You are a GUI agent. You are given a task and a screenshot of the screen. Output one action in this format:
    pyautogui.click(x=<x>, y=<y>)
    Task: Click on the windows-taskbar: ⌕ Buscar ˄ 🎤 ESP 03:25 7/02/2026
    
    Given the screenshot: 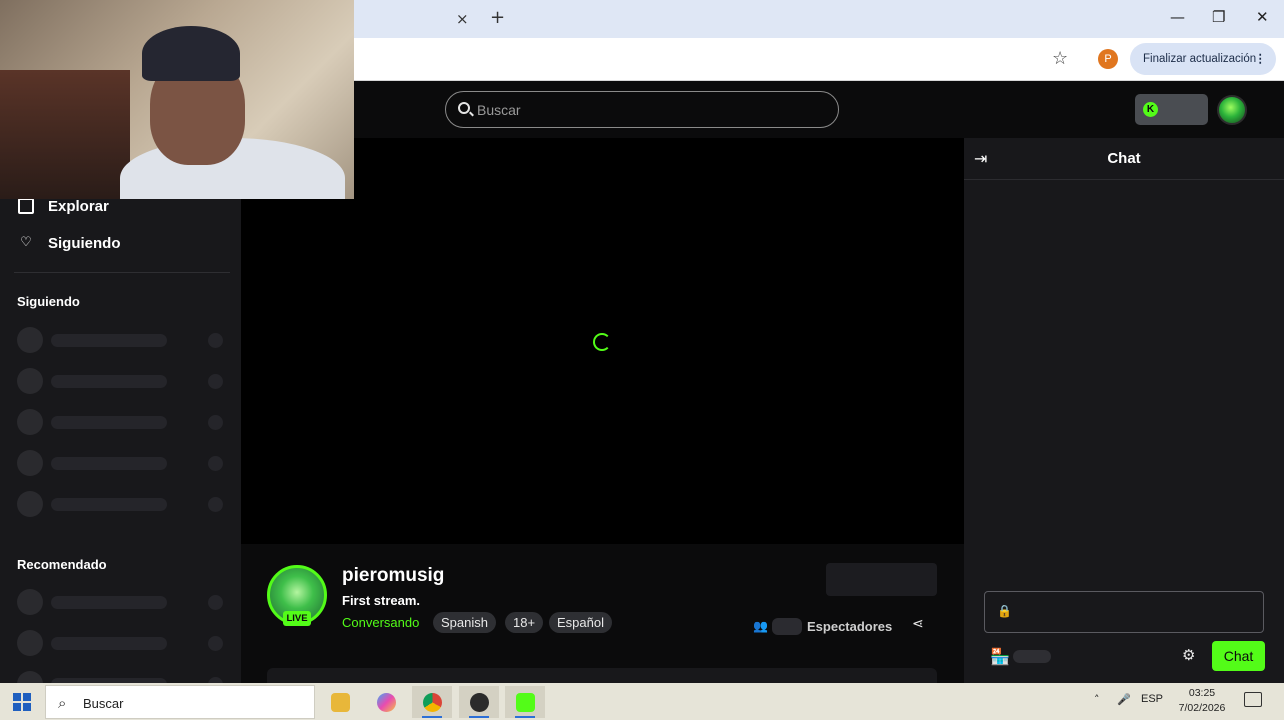 What is the action you would take?
    pyautogui.click(x=642, y=701)
    